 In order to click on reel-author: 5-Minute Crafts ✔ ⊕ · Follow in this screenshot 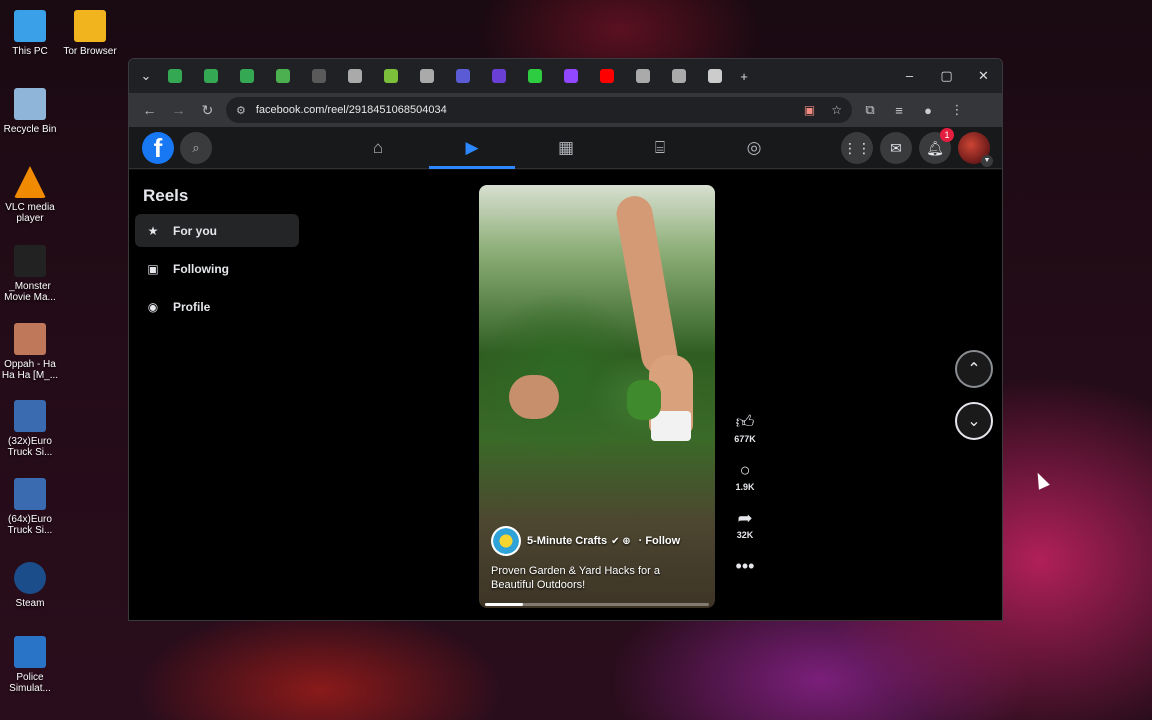, I will do `click(598, 541)`.